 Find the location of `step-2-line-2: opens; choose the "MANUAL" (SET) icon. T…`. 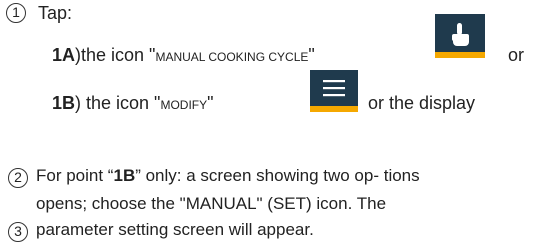

step-2-line-2: opens; choose the "MANUAL" (SET) icon. T… is located at coordinates (211, 203).